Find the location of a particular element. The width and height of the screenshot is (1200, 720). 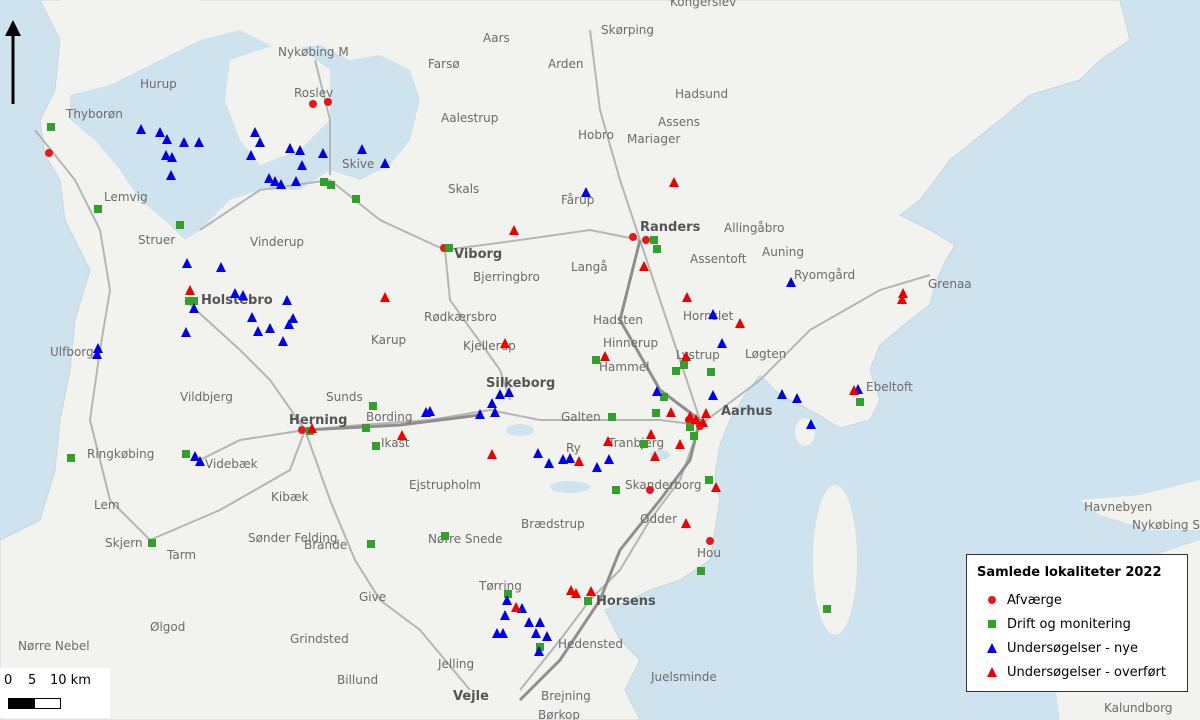

place-label: Hedensted is located at coordinates (590, 644).